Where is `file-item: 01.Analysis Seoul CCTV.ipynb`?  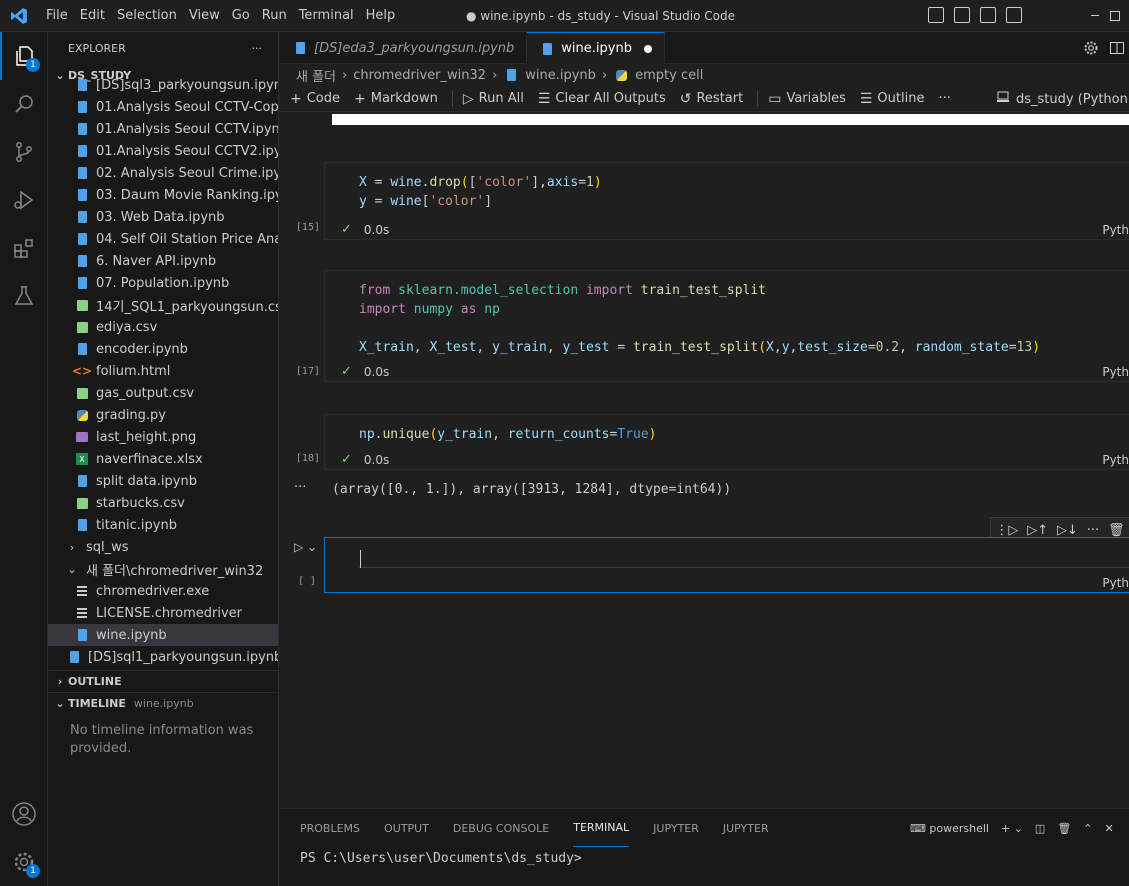 file-item: 01.Analysis Seoul CCTV.ipynb is located at coordinates (163, 129).